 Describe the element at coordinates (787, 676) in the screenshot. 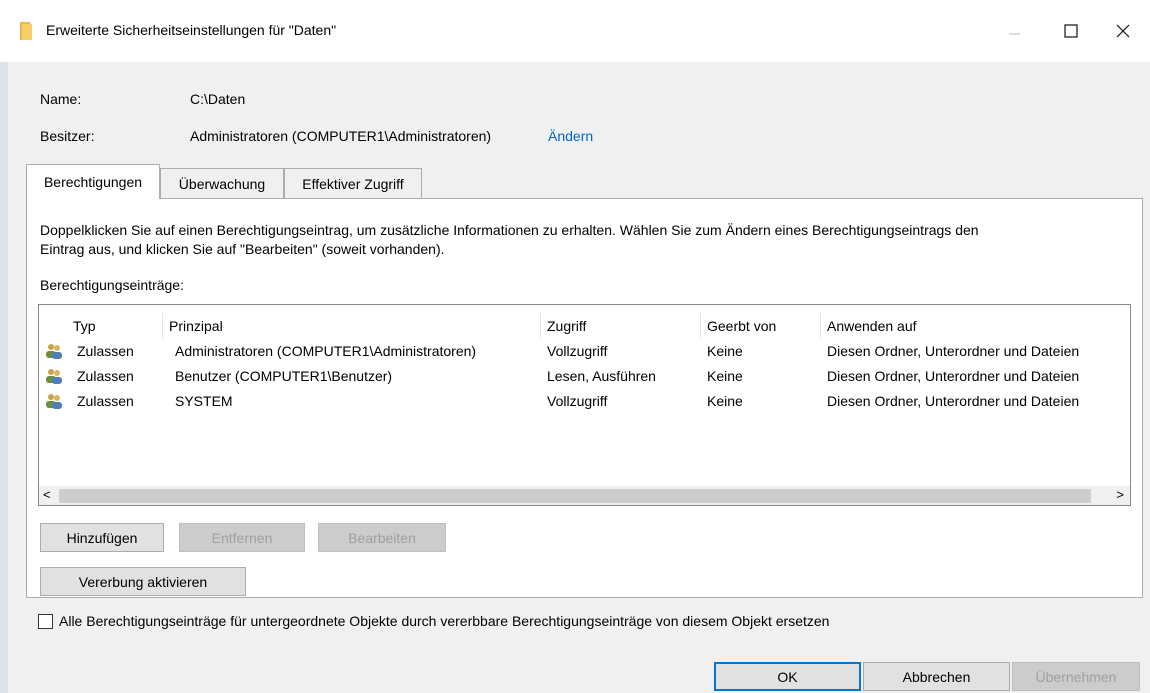

I see `ok-button: OK` at that location.